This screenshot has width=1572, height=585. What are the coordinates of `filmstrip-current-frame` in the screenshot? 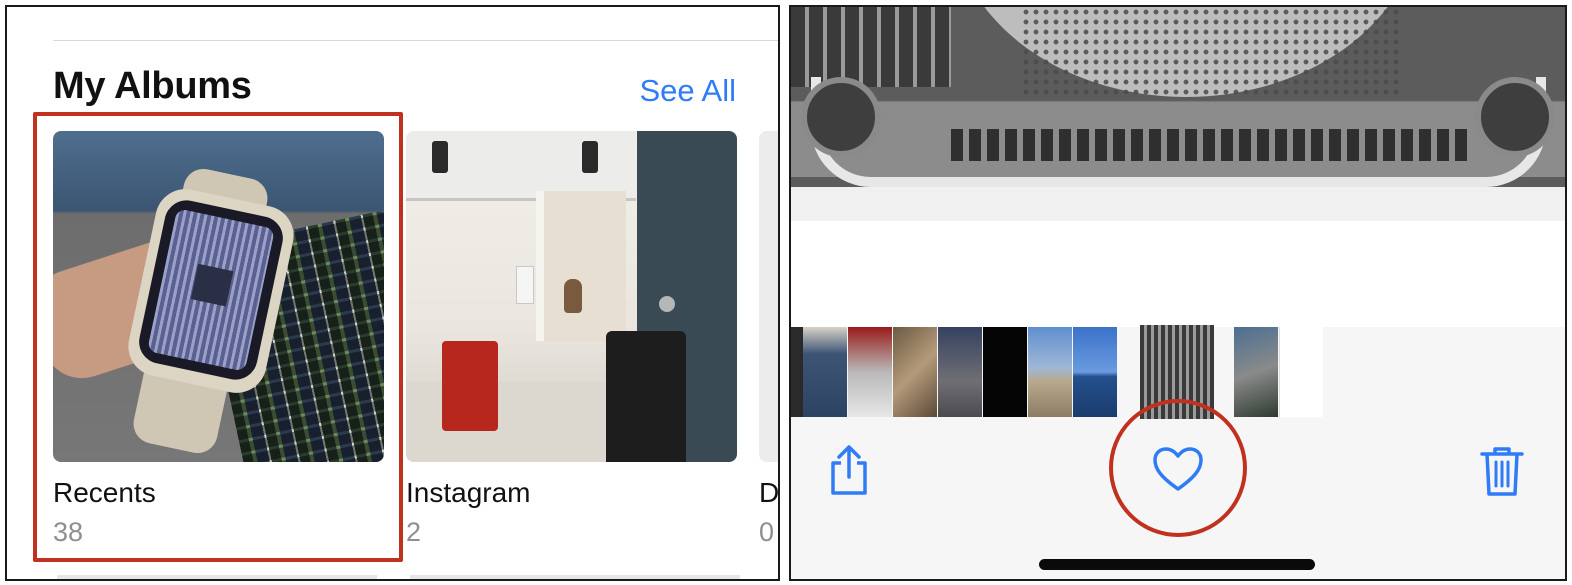 It's located at (1177, 372).